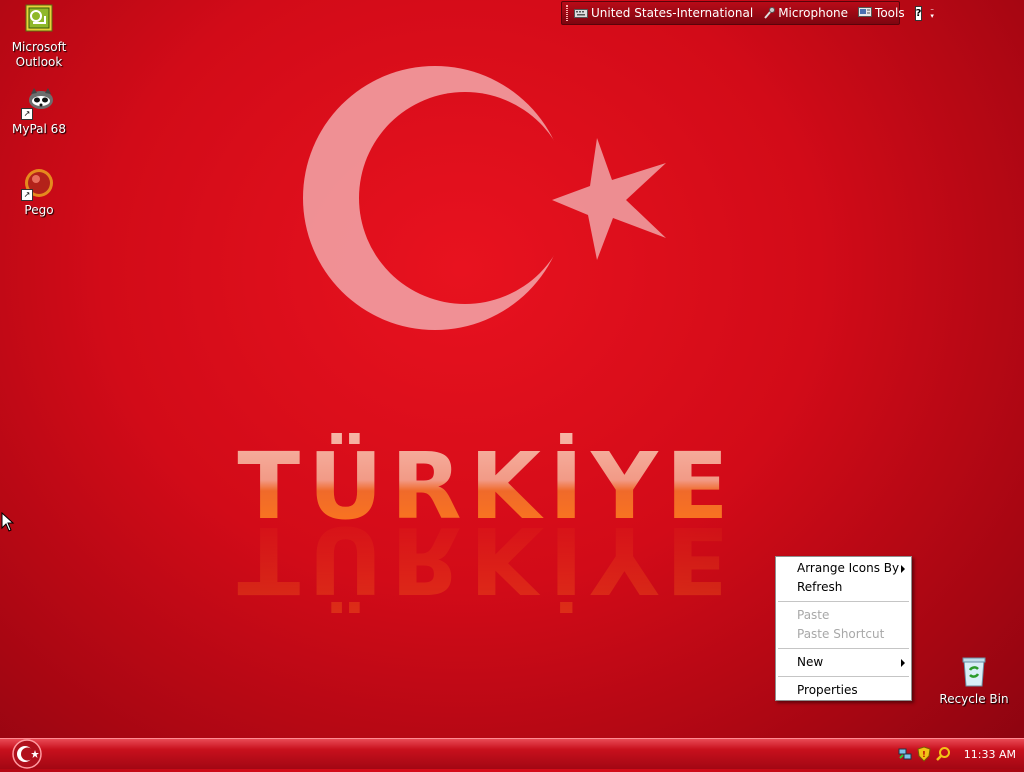  Describe the element at coordinates (8, 522) in the screenshot. I see `mouse-cursor-icon` at that location.